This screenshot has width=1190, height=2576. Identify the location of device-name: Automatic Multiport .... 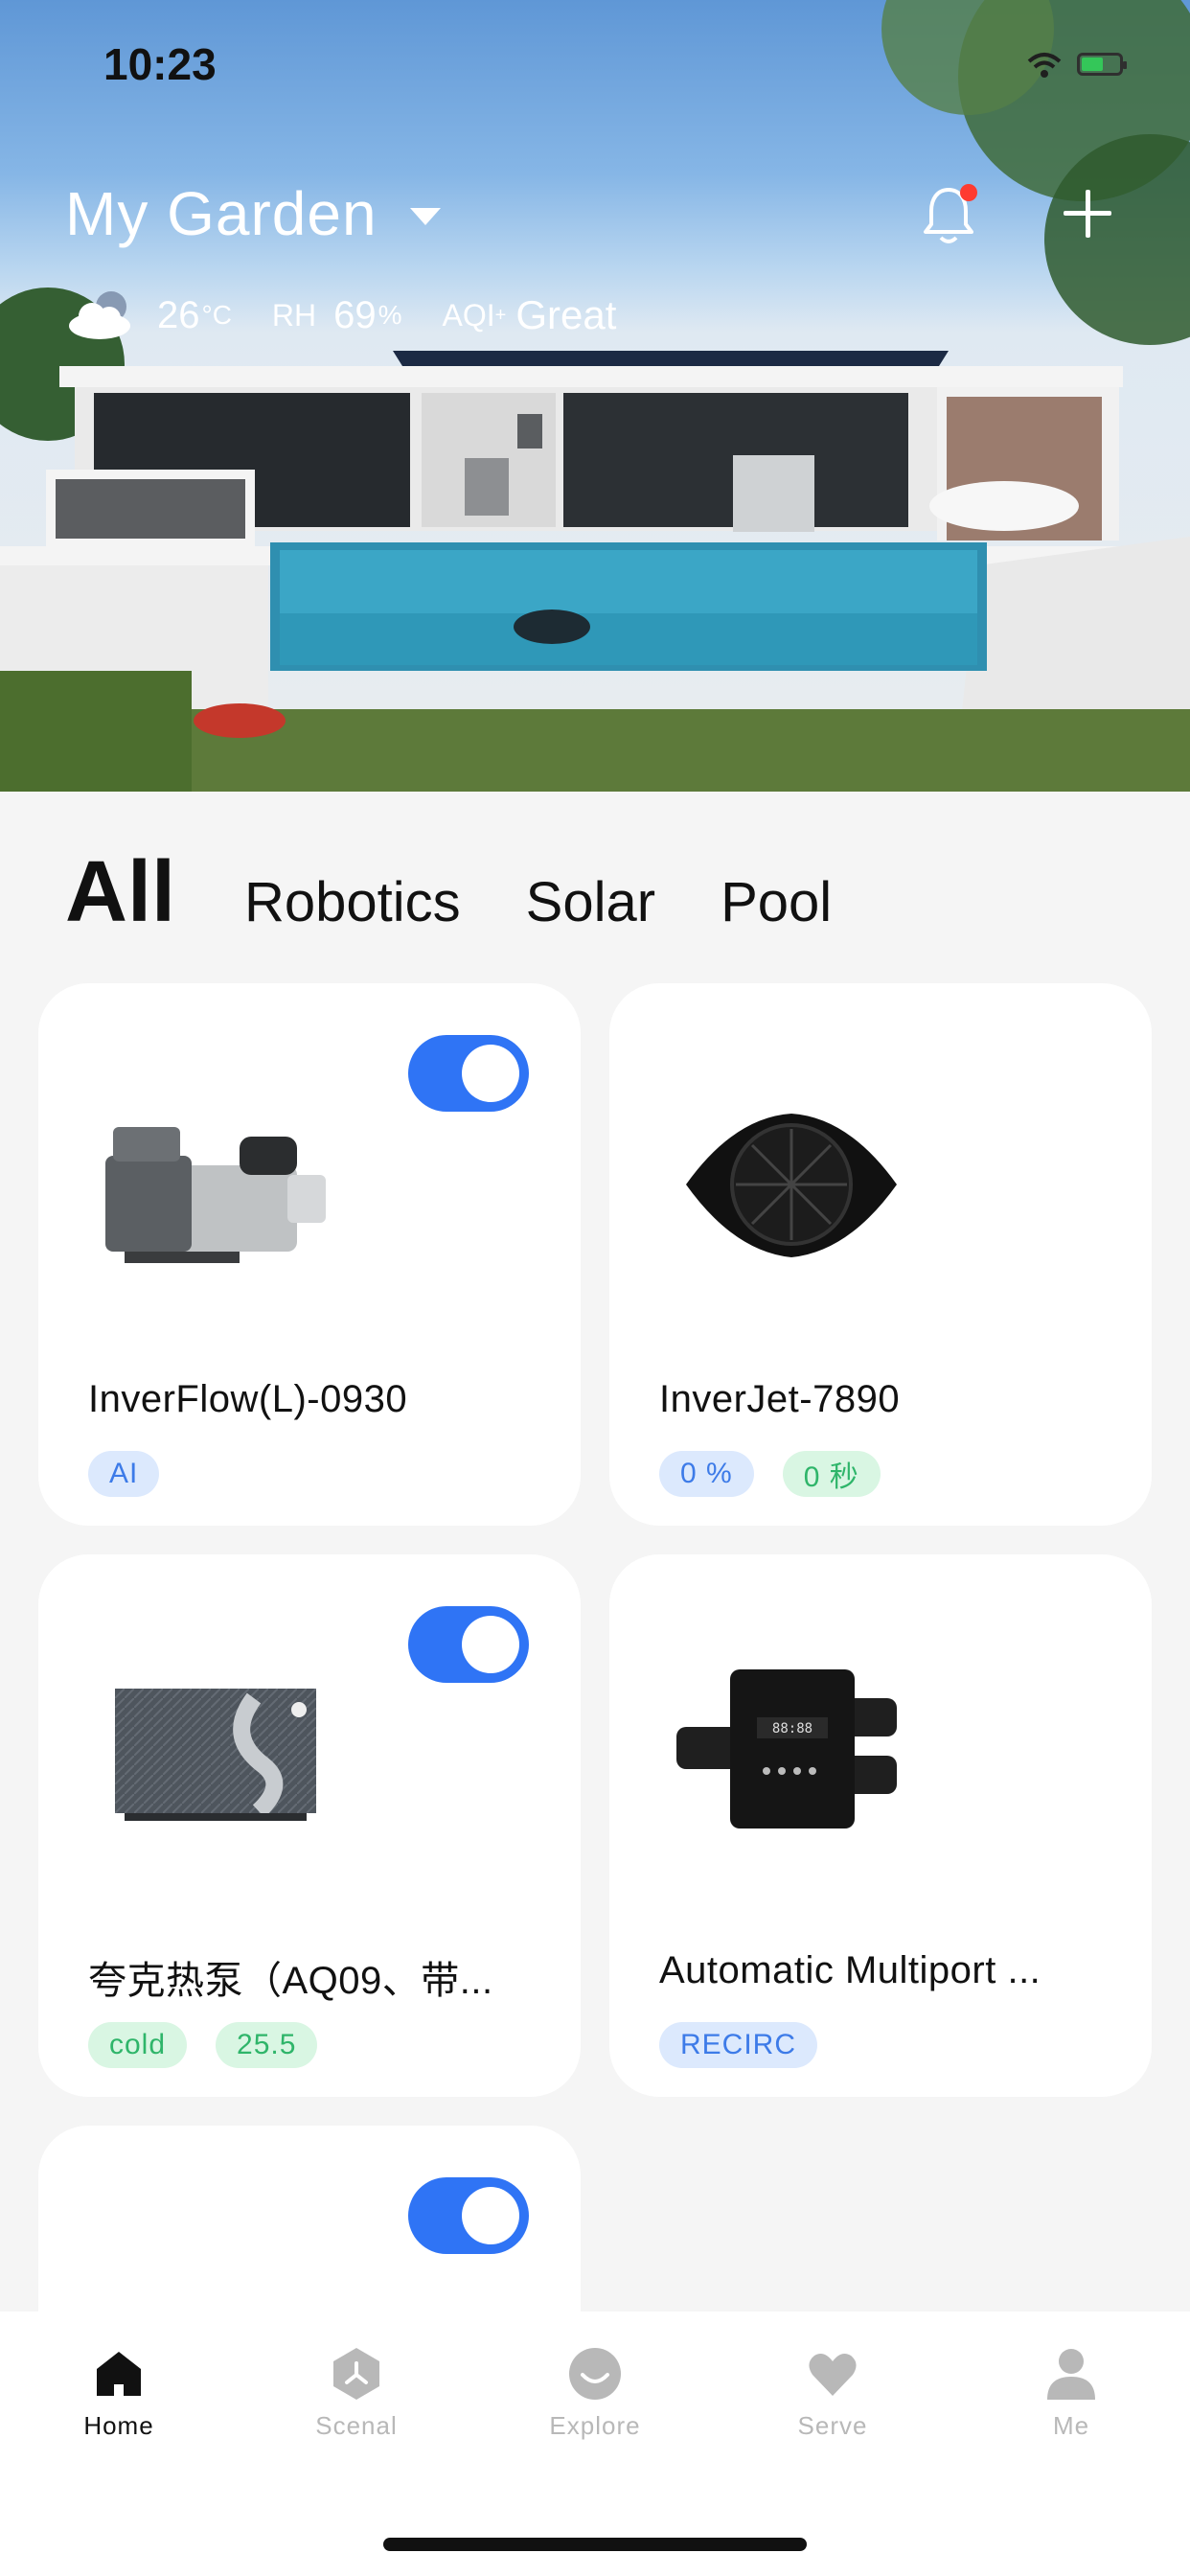
(850, 1970).